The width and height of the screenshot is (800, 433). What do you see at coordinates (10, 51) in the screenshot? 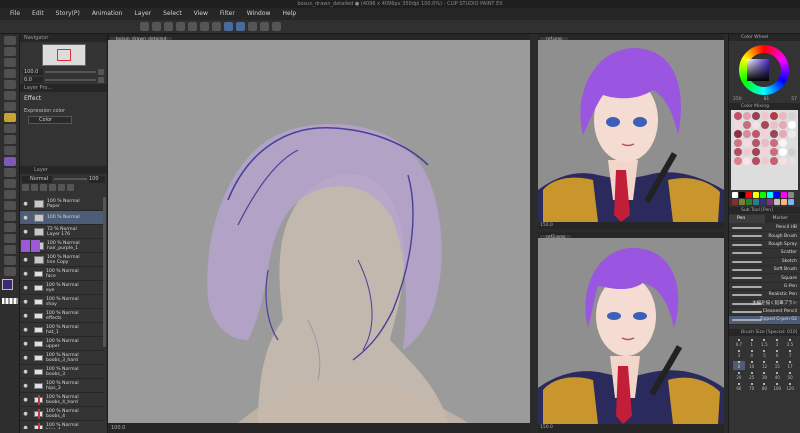
I see `hand-tool-icon` at bounding box center [10, 51].